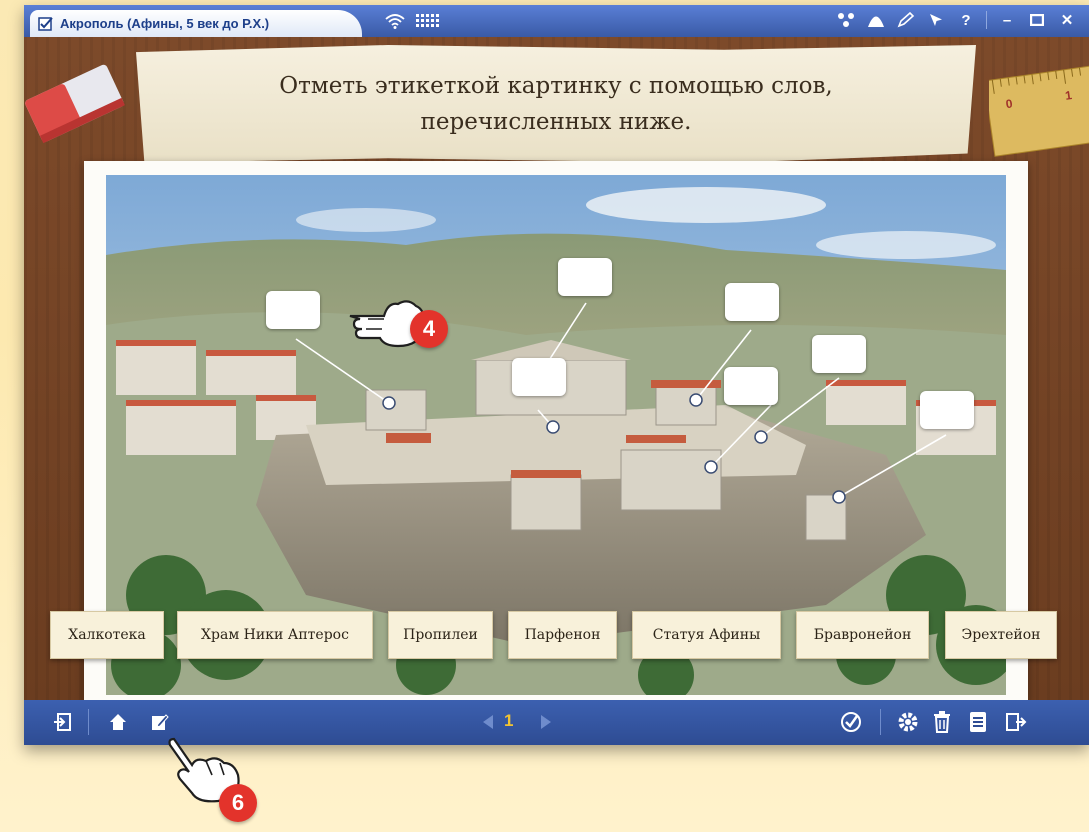  Describe the element at coordinates (706, 635) in the screenshot. I see `word-label-athena-statue: Статуя Афины` at that location.